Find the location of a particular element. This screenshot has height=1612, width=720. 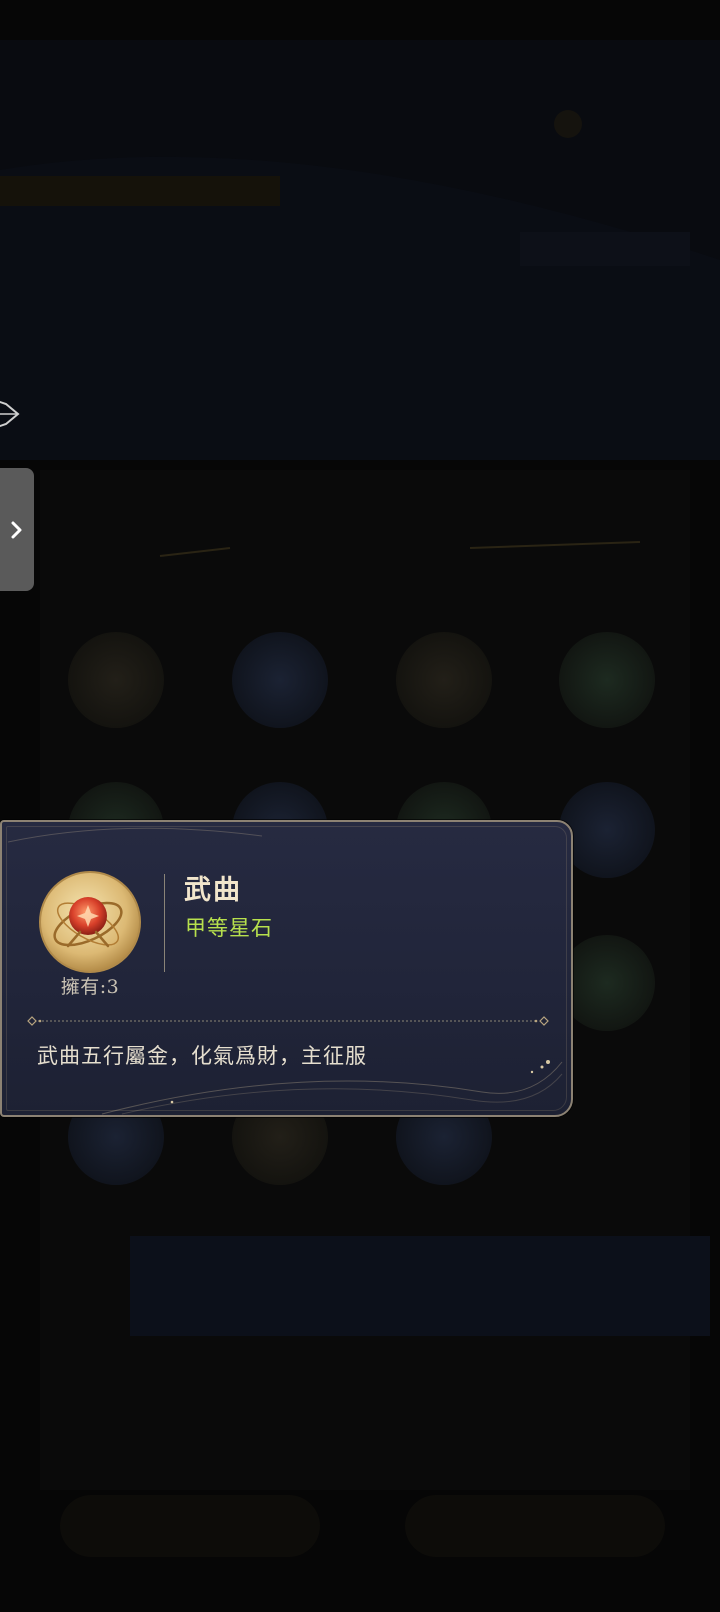

item-icon-frame is located at coordinates (90, 922).